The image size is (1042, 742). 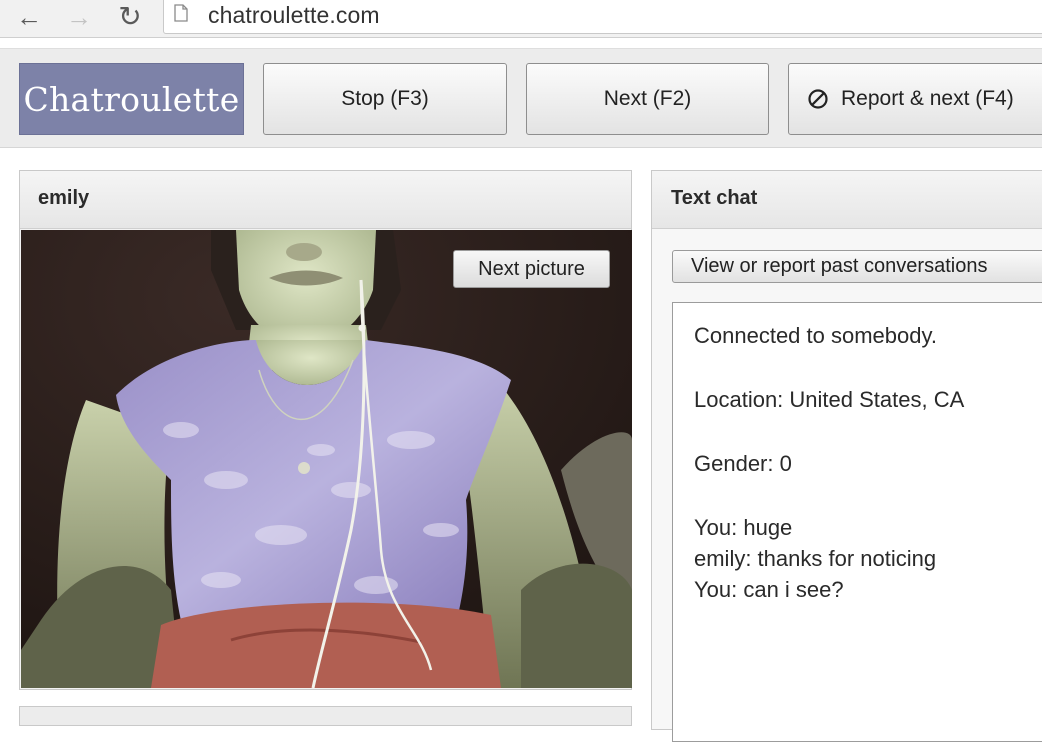 I want to click on chat-message: emily: thanks for noticing, so click(x=815, y=558).